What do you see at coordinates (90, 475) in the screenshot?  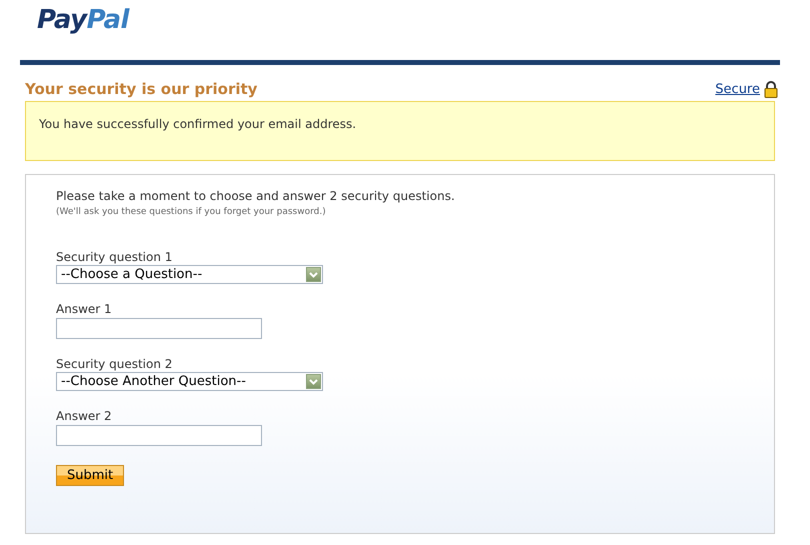 I see `submit-button: Submit` at bounding box center [90, 475].